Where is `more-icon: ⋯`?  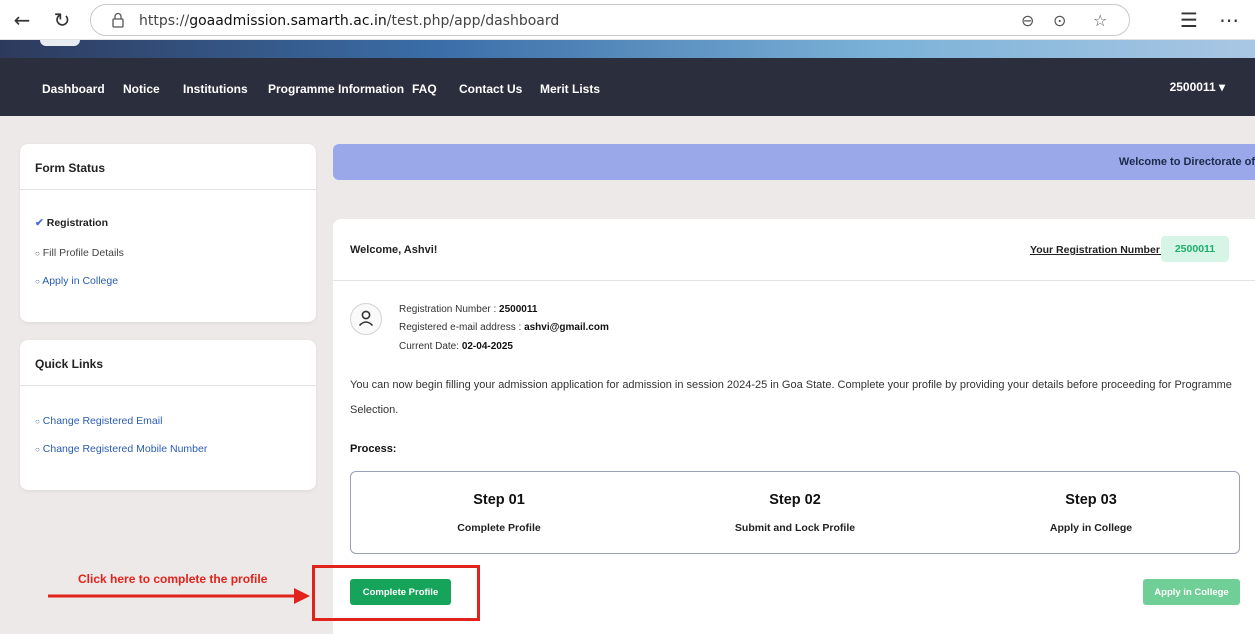
more-icon: ⋯ is located at coordinates (1229, 20).